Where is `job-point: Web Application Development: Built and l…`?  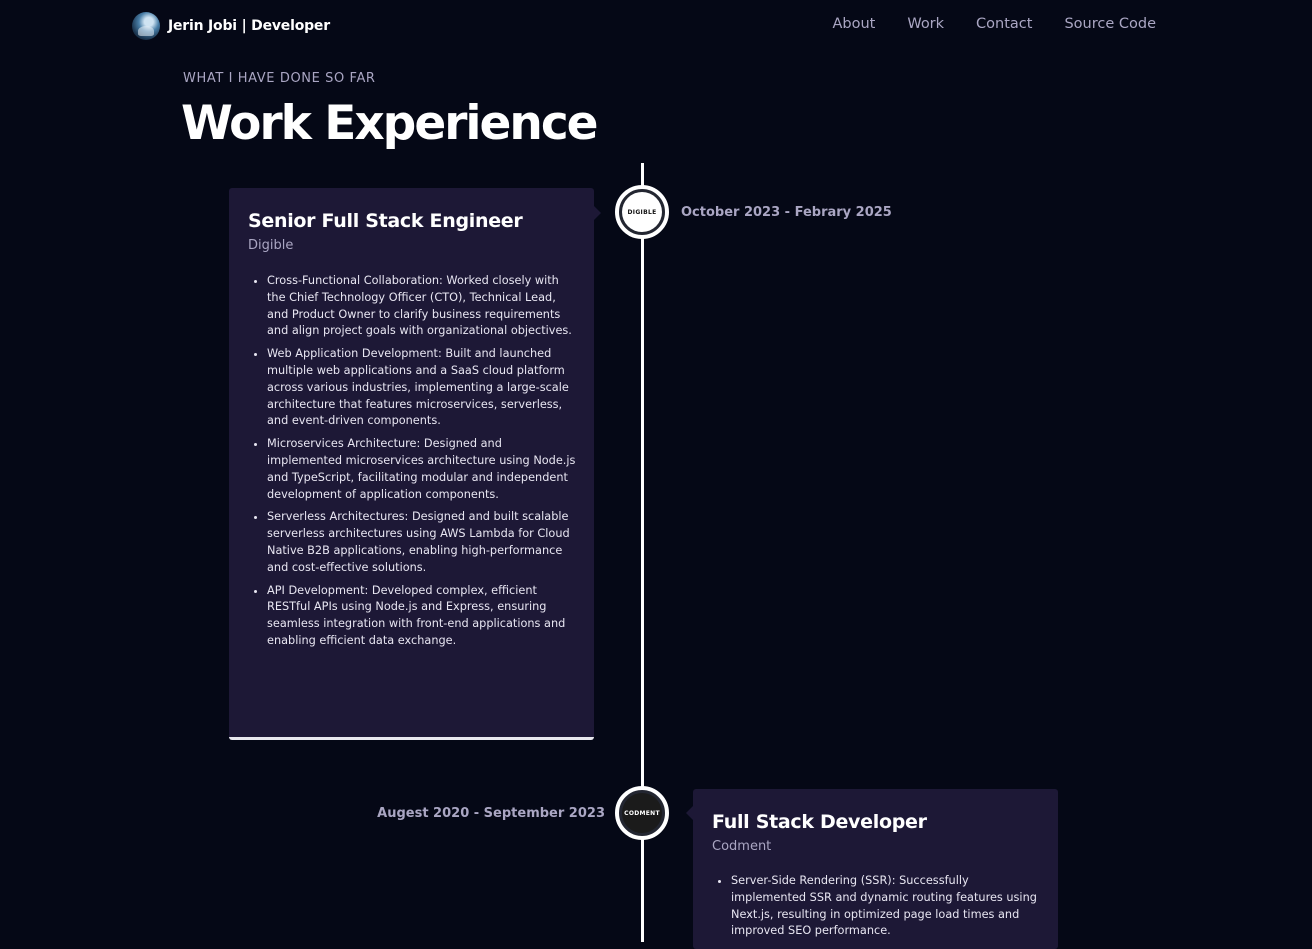
job-point: Web Application Development: Built and l… is located at coordinates (423, 388).